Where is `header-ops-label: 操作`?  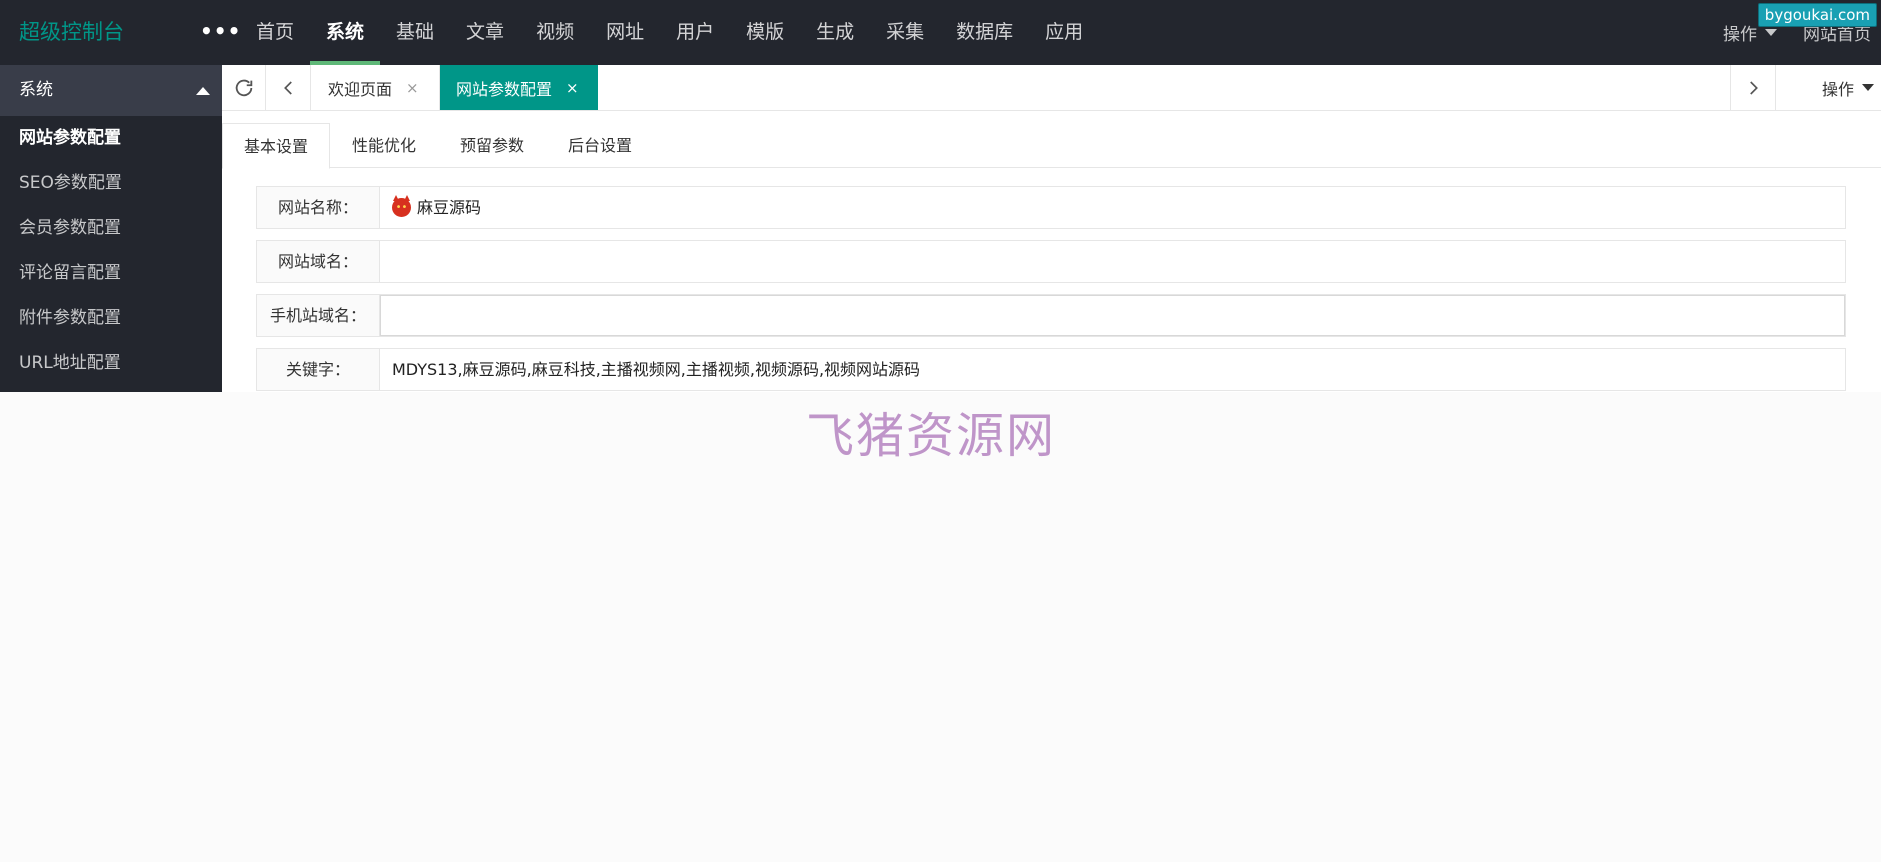
header-ops-label: 操作 is located at coordinates (1740, 35).